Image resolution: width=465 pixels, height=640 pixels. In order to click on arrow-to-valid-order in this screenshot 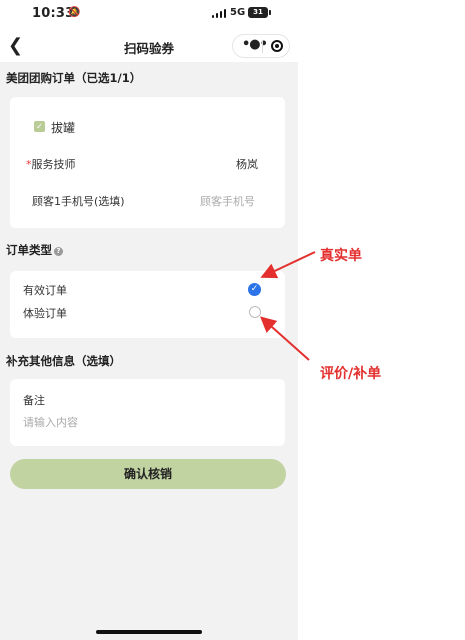, I will do `click(288, 265)`.